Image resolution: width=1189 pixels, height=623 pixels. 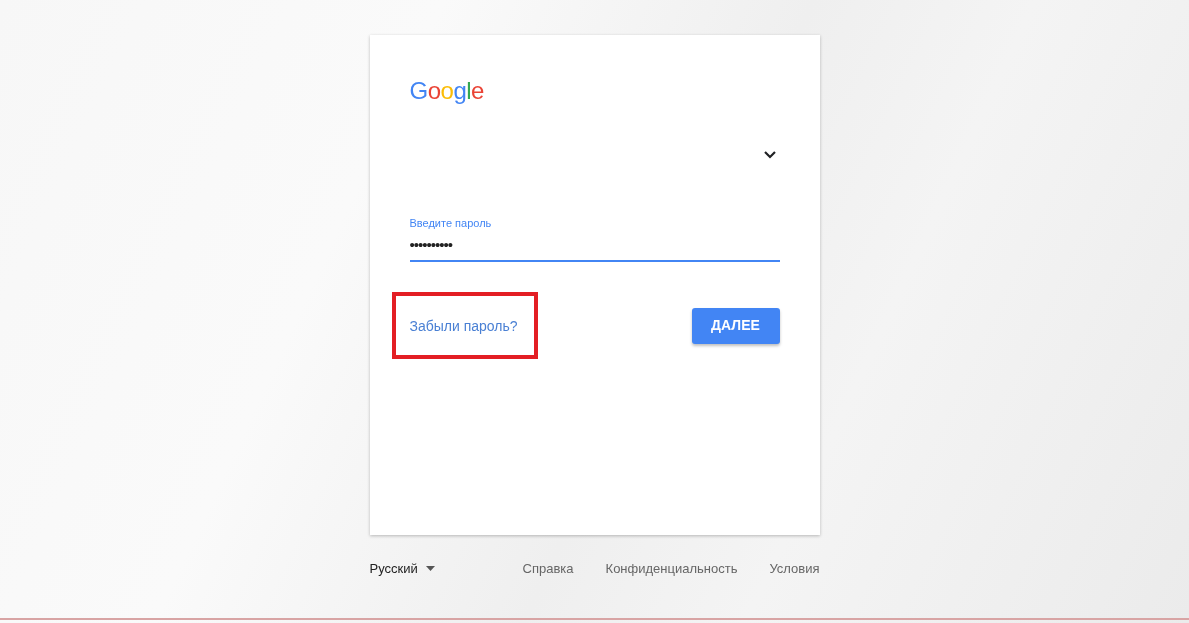 What do you see at coordinates (446, 90) in the screenshot?
I see `google-logo: Google` at bounding box center [446, 90].